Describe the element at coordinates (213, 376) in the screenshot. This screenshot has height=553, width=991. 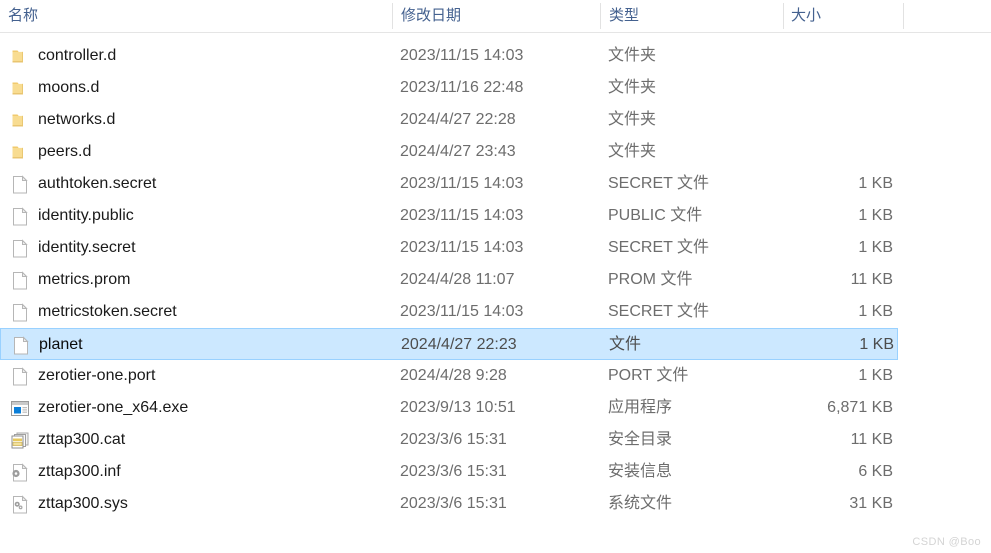
I see `file-name-cell: zerotier-one.port` at that location.